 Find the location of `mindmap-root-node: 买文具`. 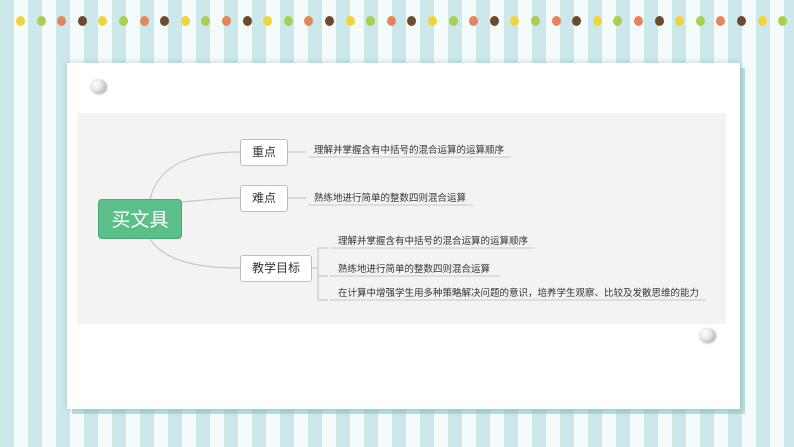

mindmap-root-node: 买文具 is located at coordinates (140, 219).